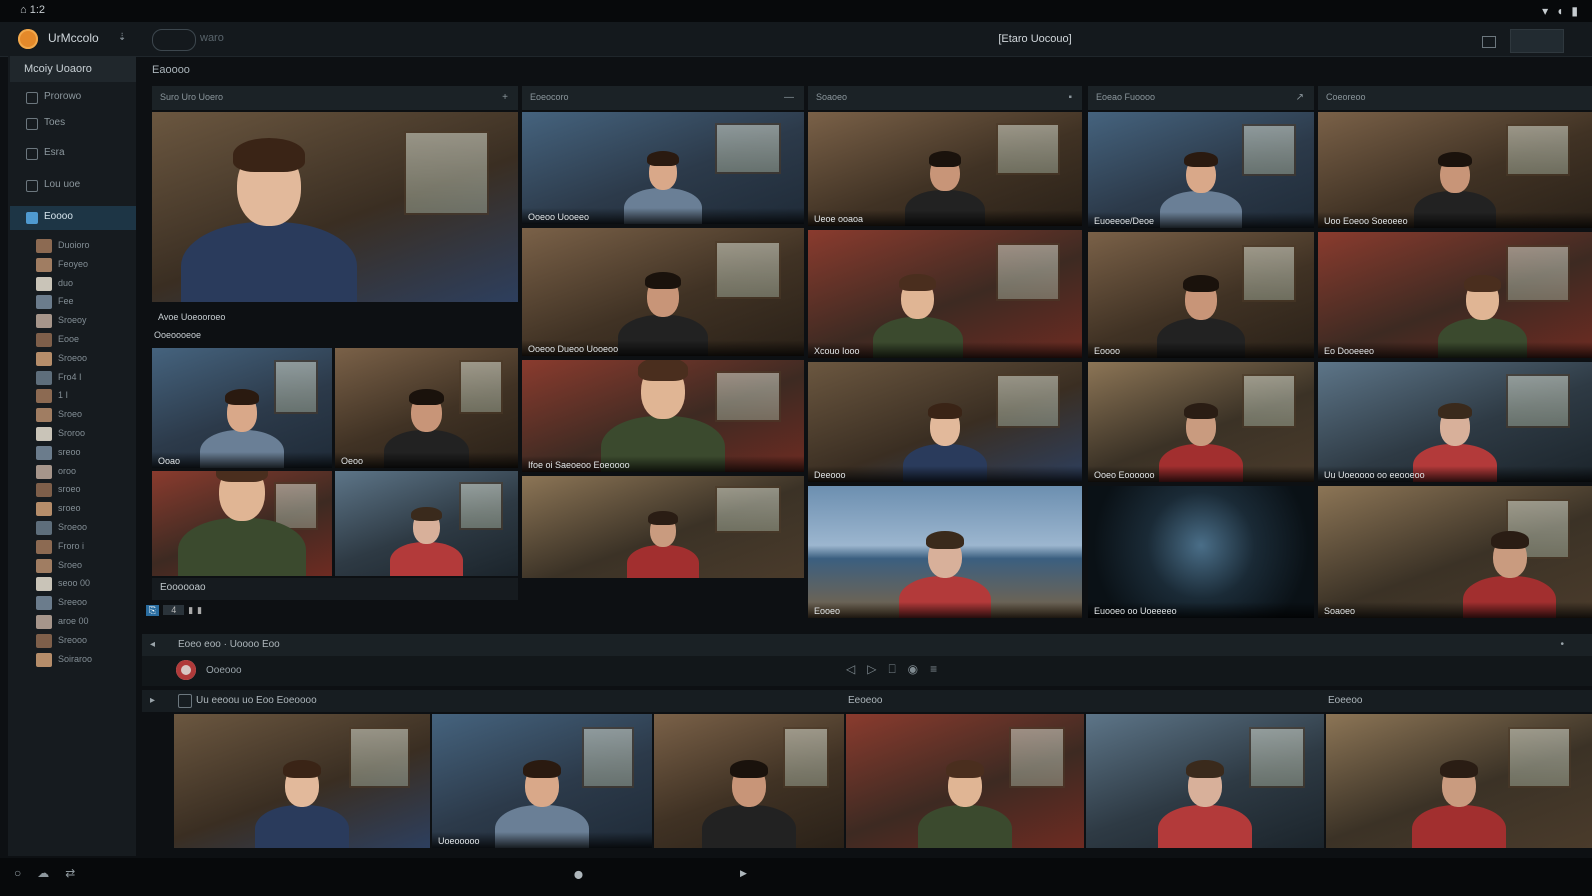 The image size is (1592, 896). What do you see at coordinates (1455, 422) in the screenshot?
I see `video-tile: Uu Uoeoooo oo eeooeoo` at bounding box center [1455, 422].